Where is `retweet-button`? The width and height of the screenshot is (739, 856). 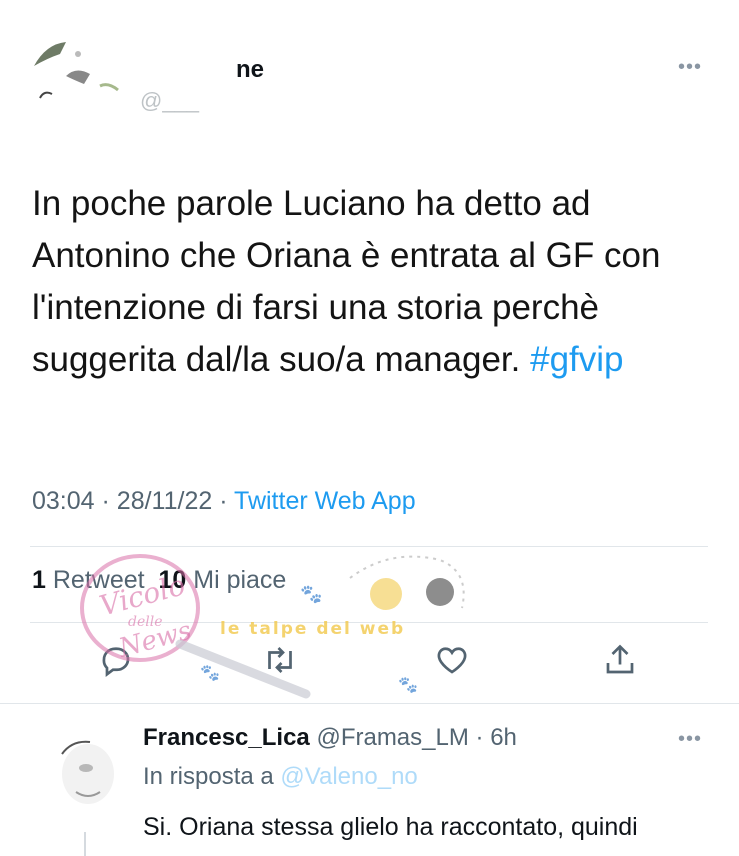
retweet-button is located at coordinates (282, 662).